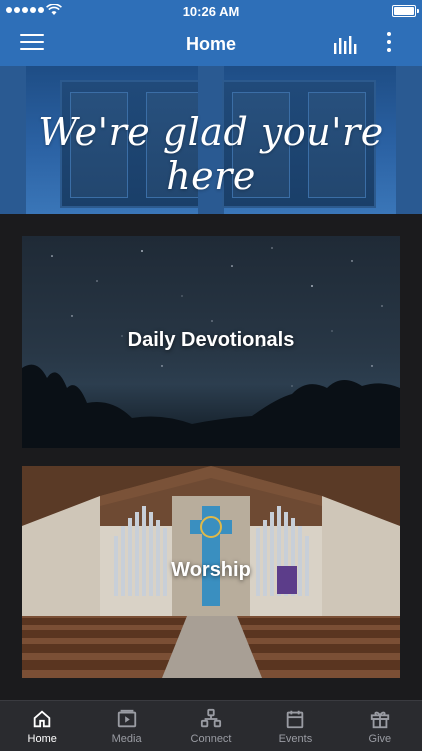 This screenshot has height=751, width=422. I want to click on calendar-icon, so click(295, 719).